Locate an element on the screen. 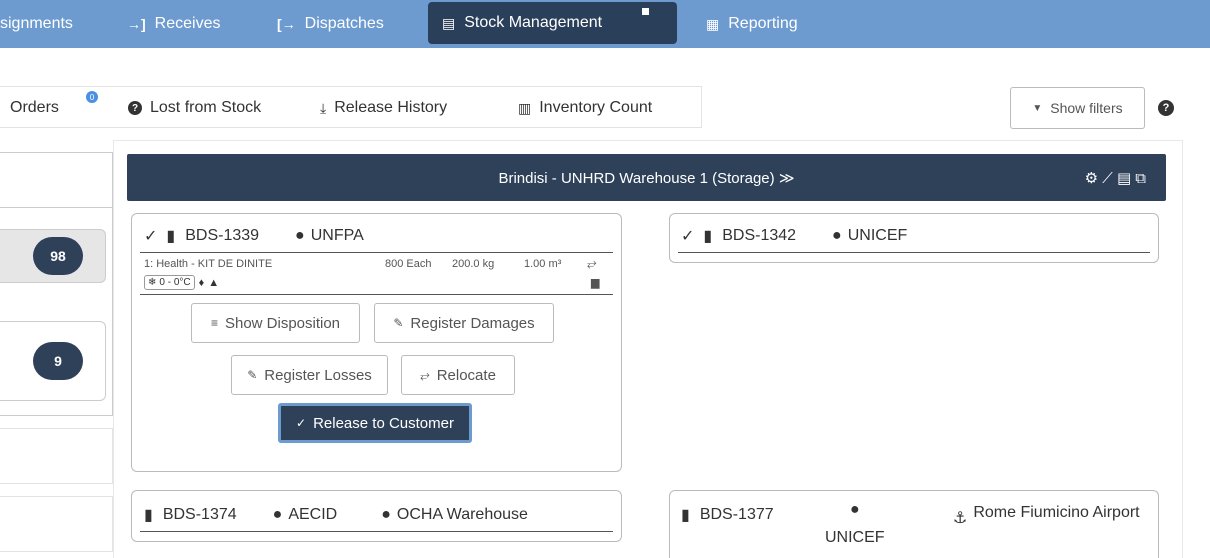  relocate-label: Relocate is located at coordinates (466, 375).